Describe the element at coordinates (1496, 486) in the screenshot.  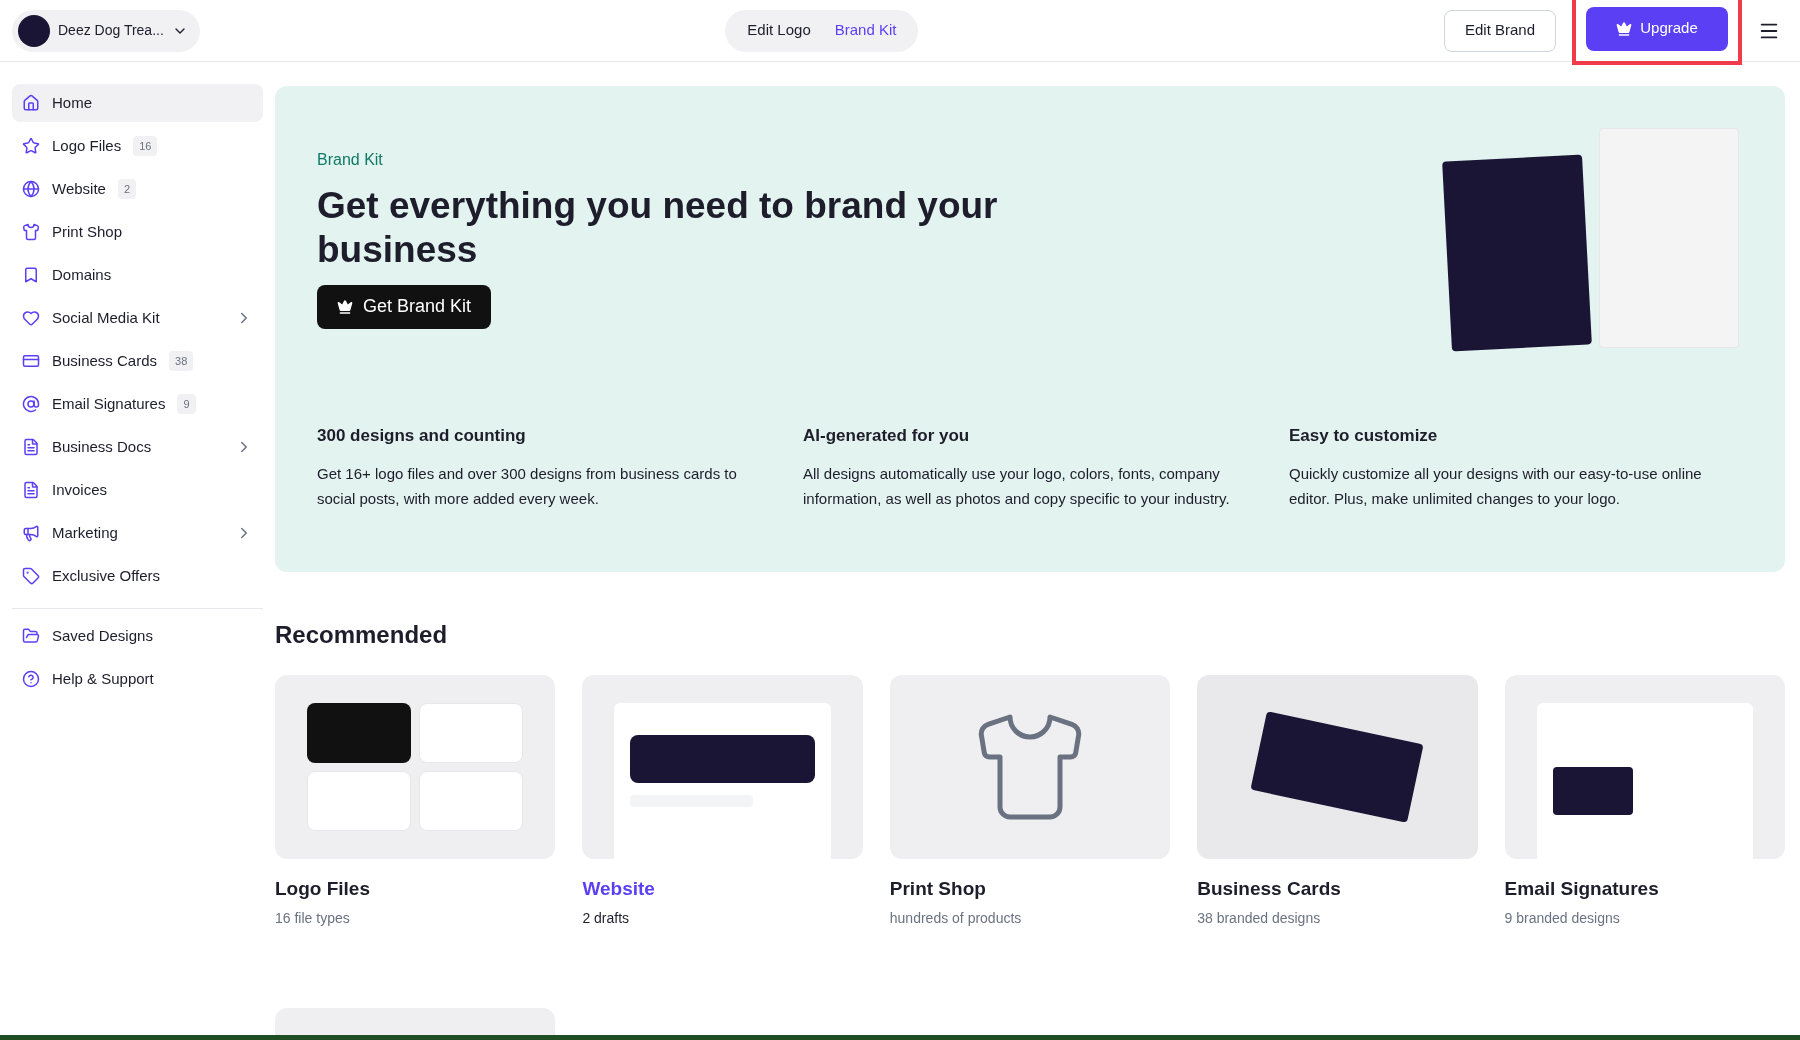
I see `feature-text: Quickly customize all your designs with our easy-to-use online editor. Plus, make unlimited changes to your logo.` at that location.